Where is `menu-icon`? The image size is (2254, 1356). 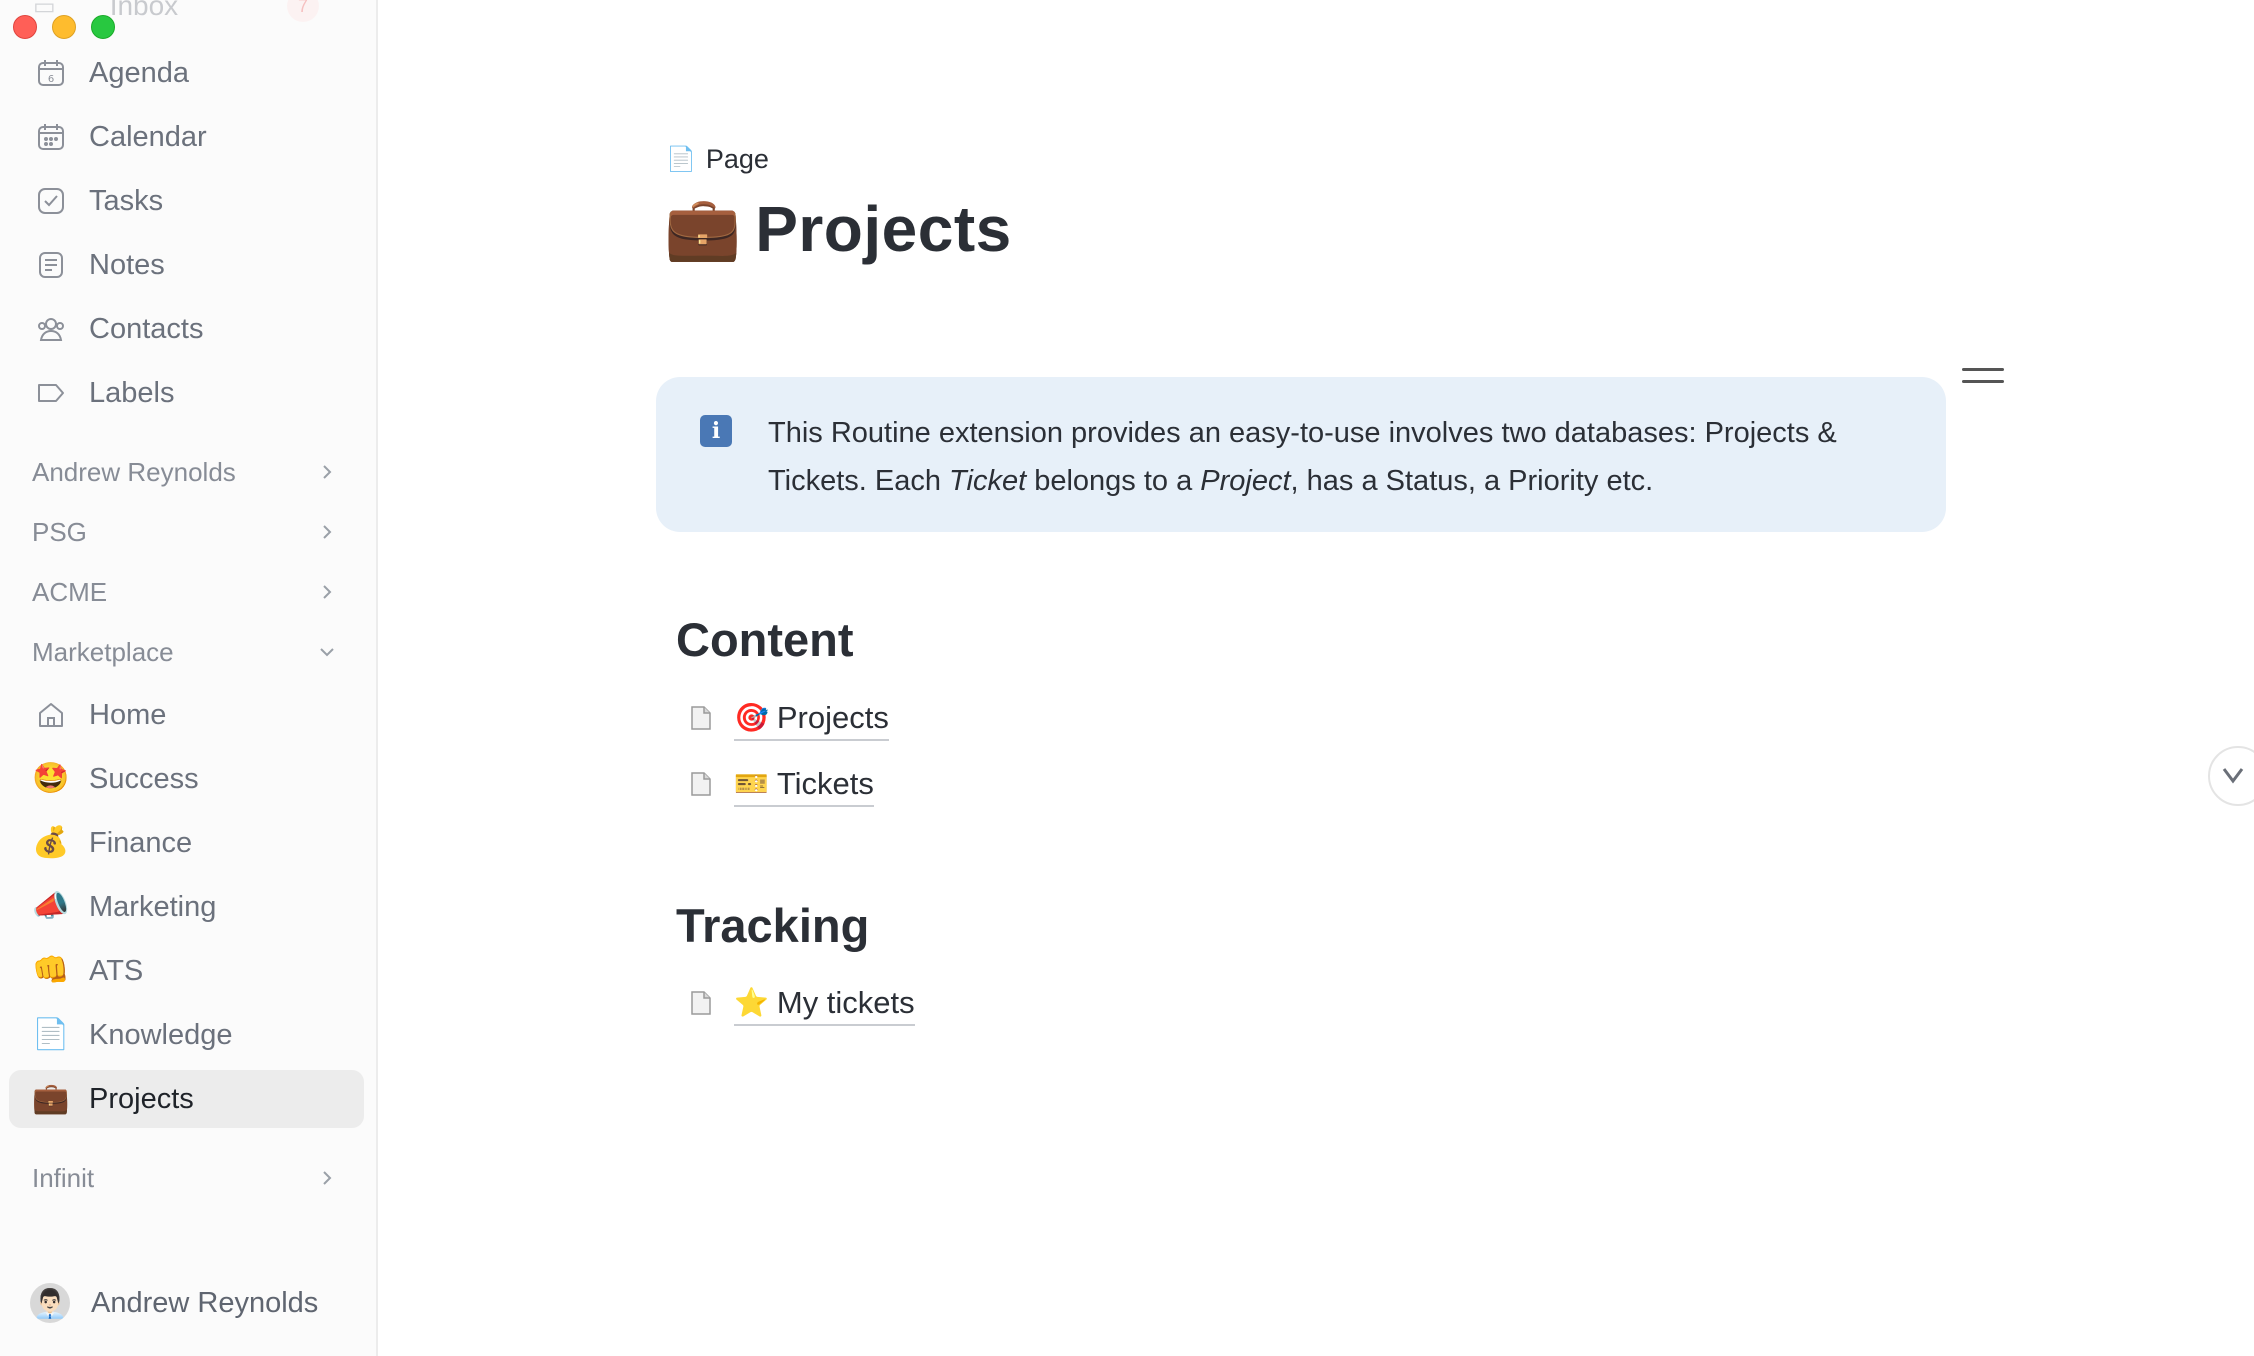 menu-icon is located at coordinates (1983, 383).